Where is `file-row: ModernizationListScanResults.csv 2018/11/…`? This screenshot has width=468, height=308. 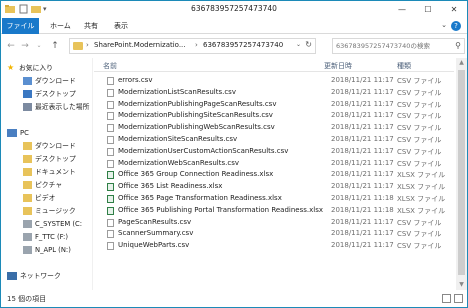 file-row: ModernizationListScanResults.csv 2018/11/… is located at coordinates (274, 93).